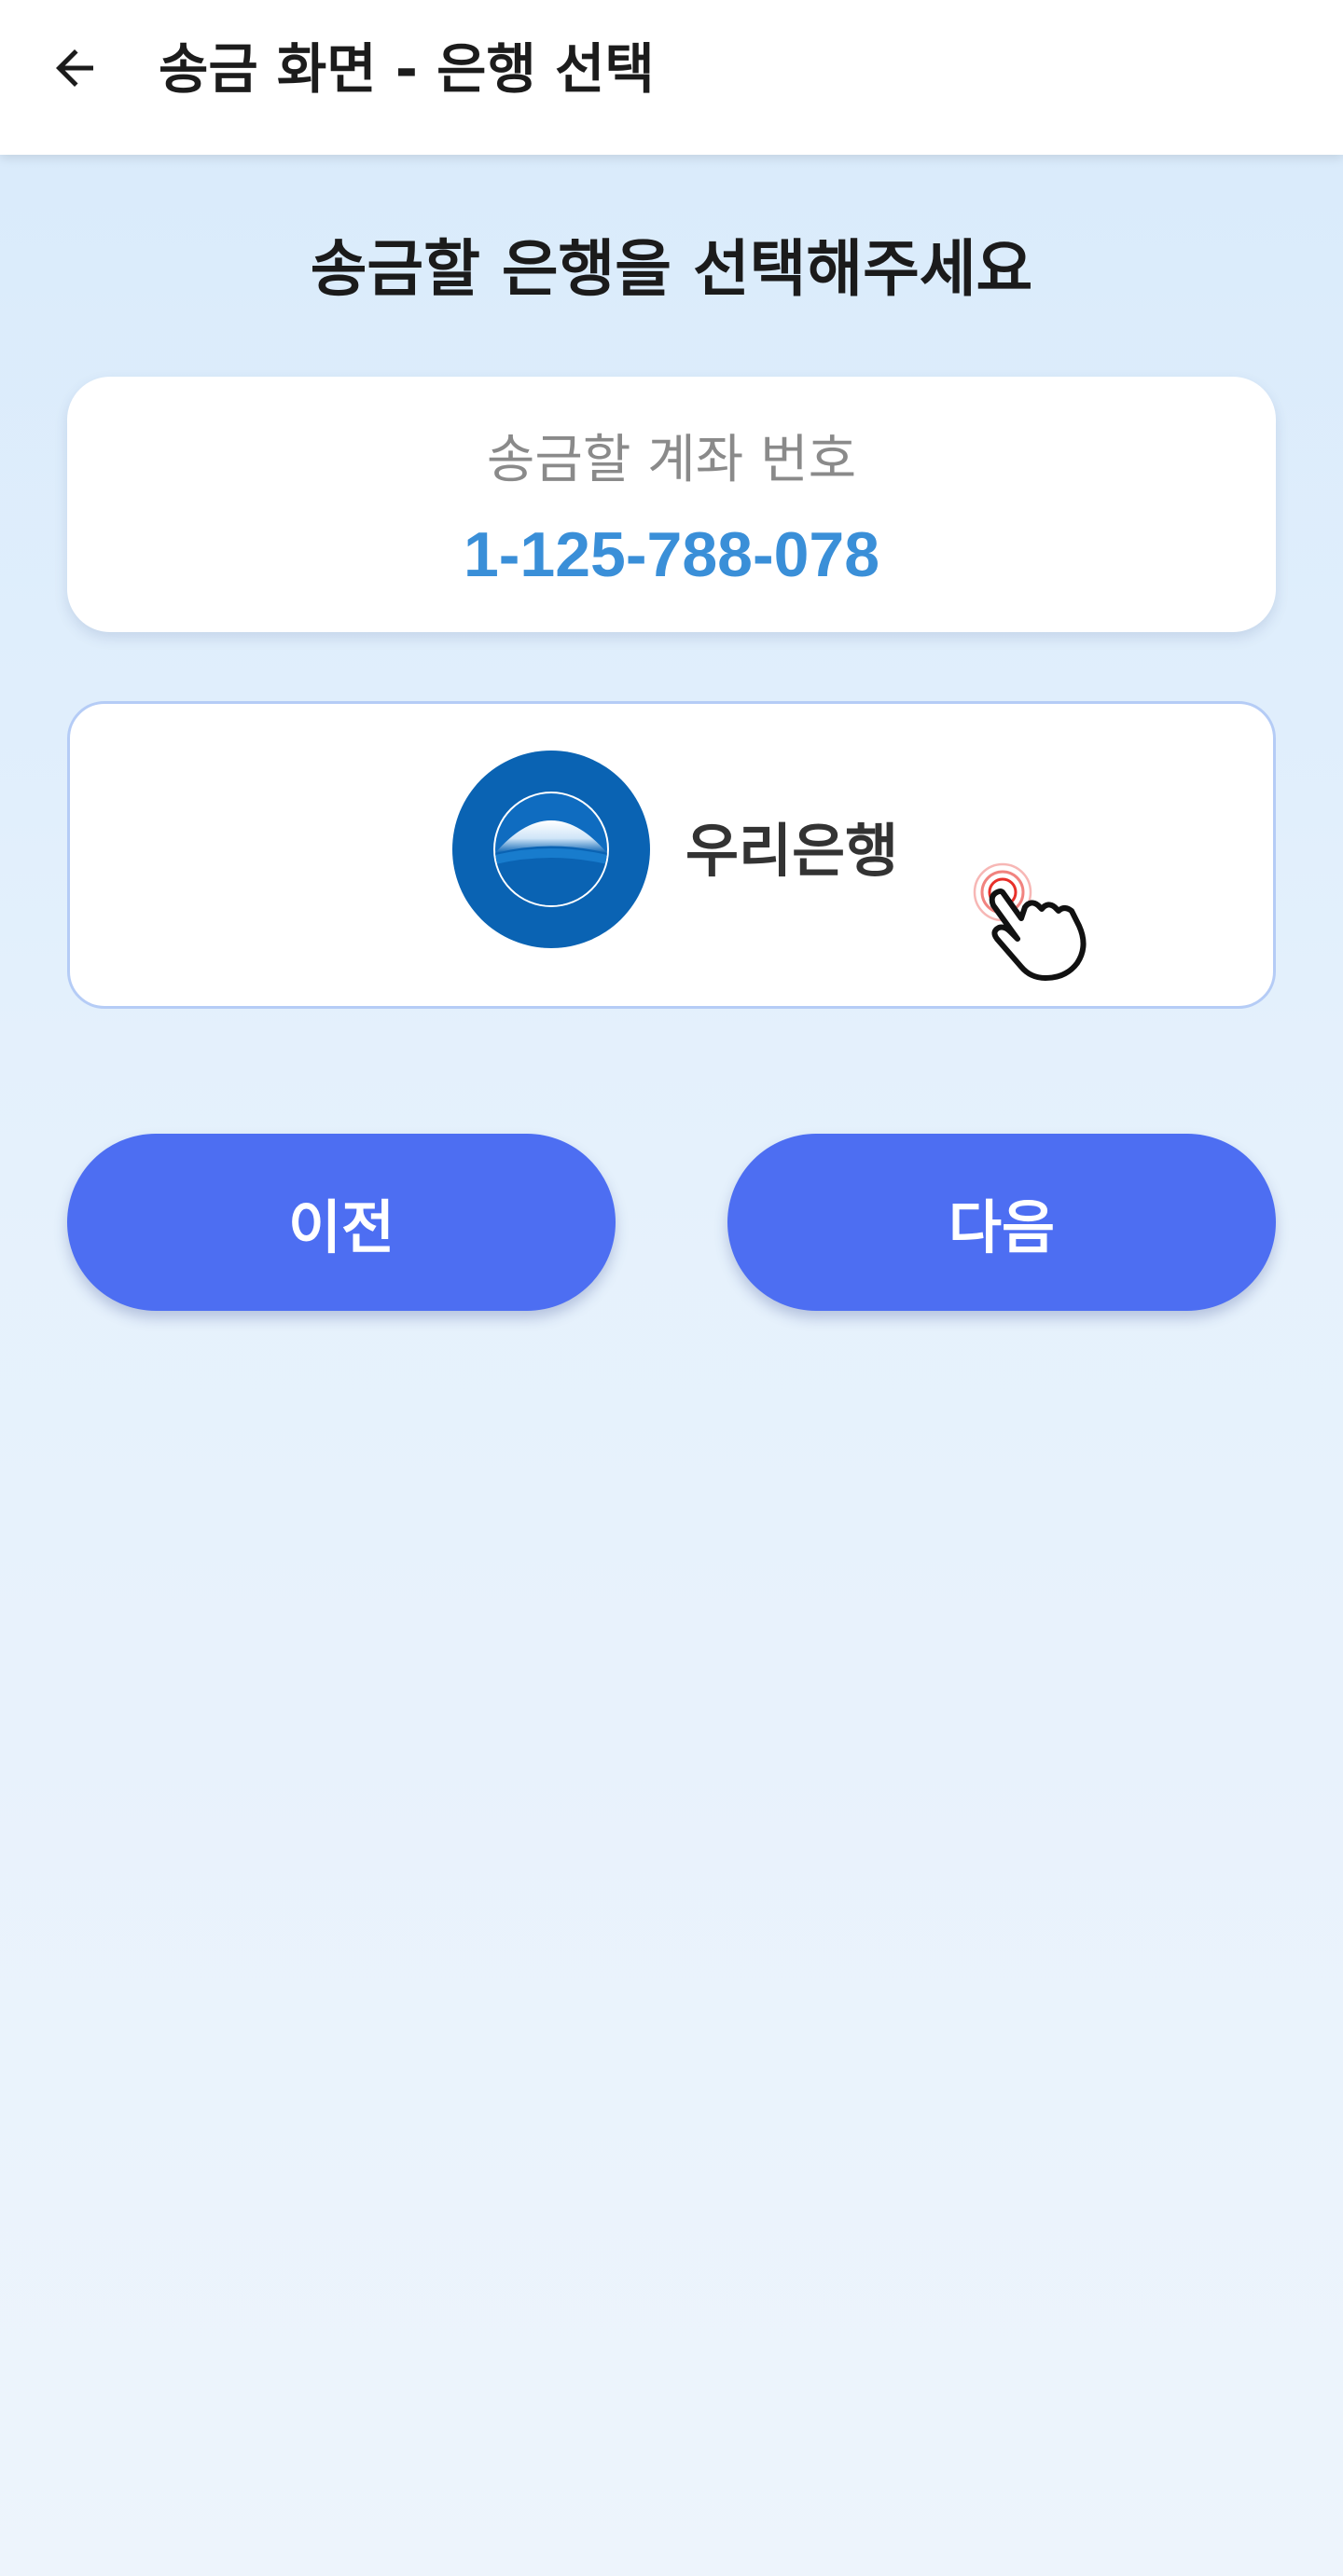 This screenshot has width=1343, height=2576. I want to click on account-number: 1-125-788-078, so click(672, 554).